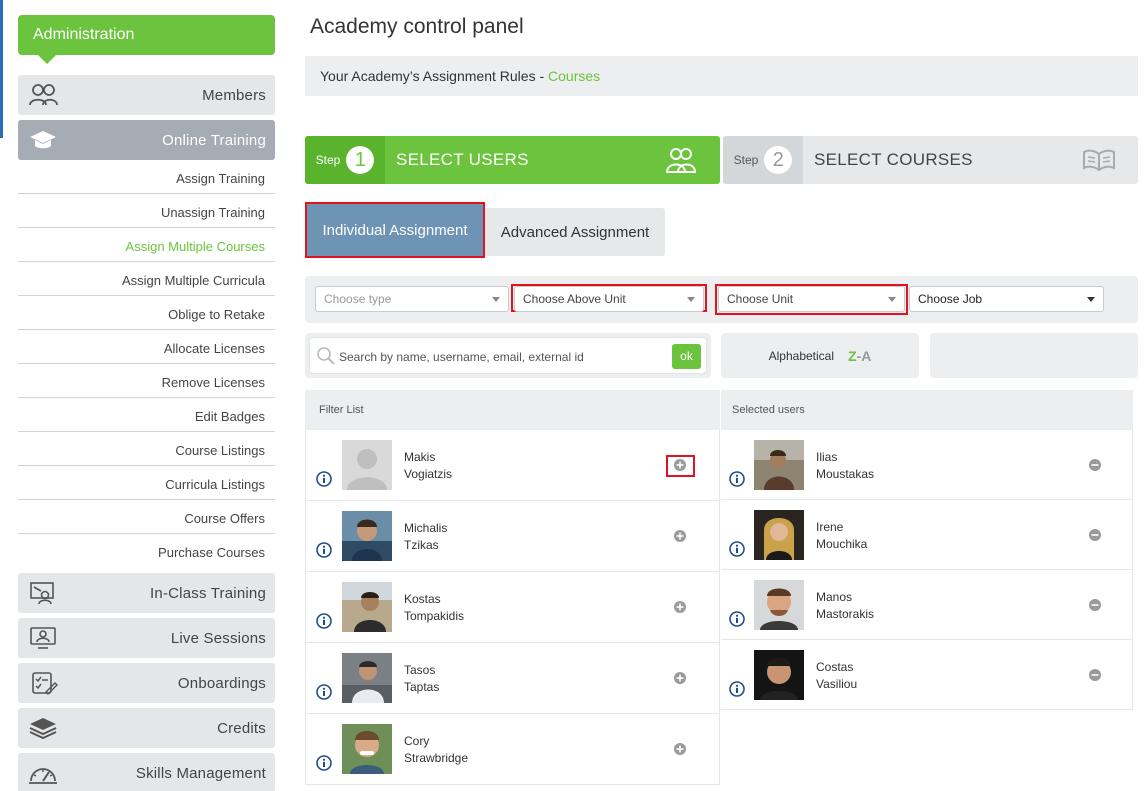 The image size is (1145, 791). Describe the element at coordinates (146, 211) in the screenshot. I see `submenu-unassign-training: Unassign Training` at that location.